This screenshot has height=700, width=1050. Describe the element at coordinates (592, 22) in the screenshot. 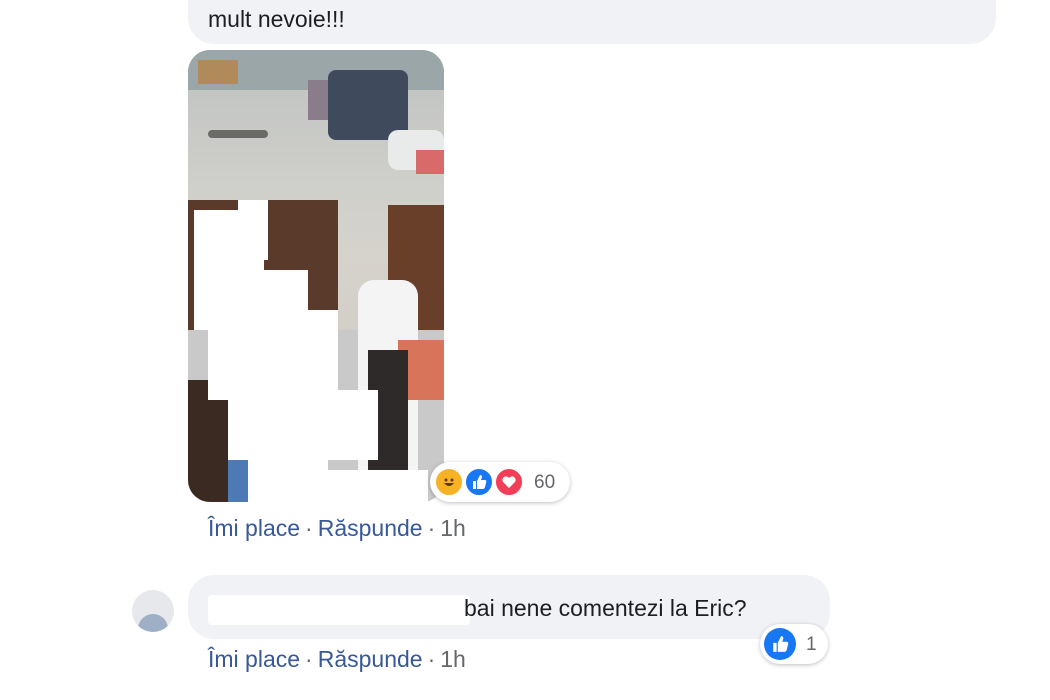

I see `comment-bubble: mult nevoie!!!` at that location.